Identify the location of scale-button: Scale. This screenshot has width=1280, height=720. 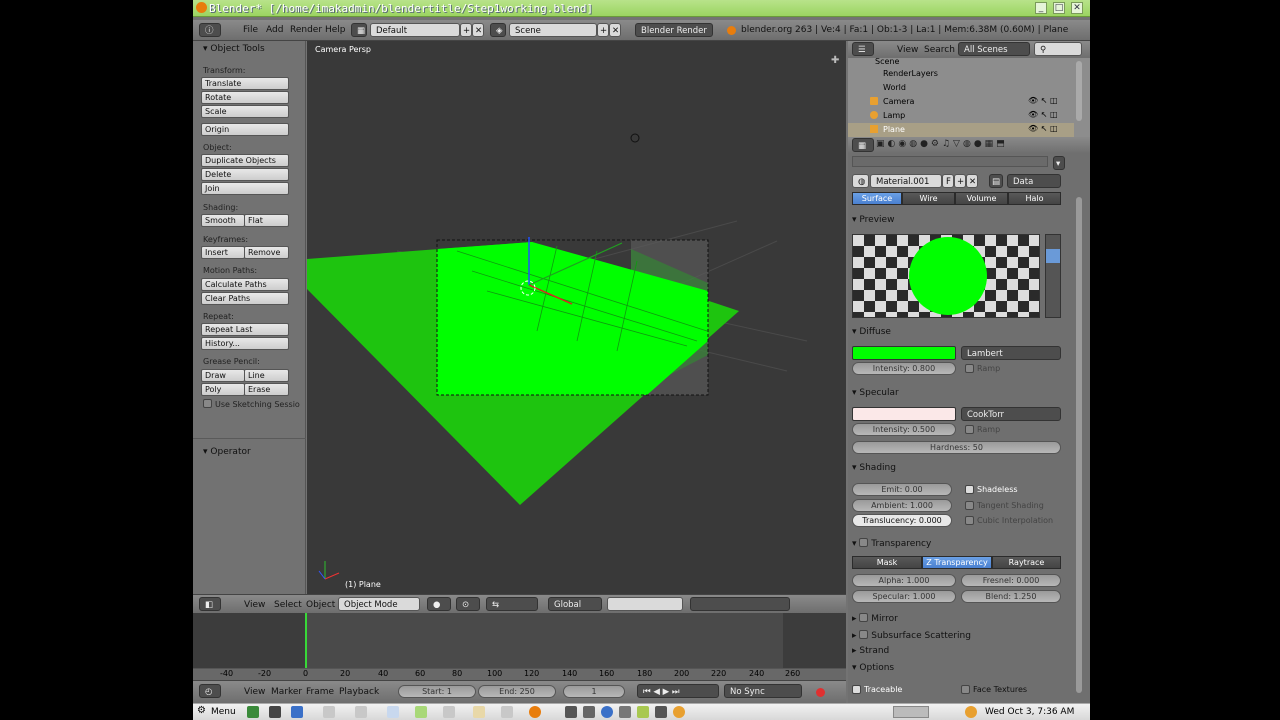
(245, 111).